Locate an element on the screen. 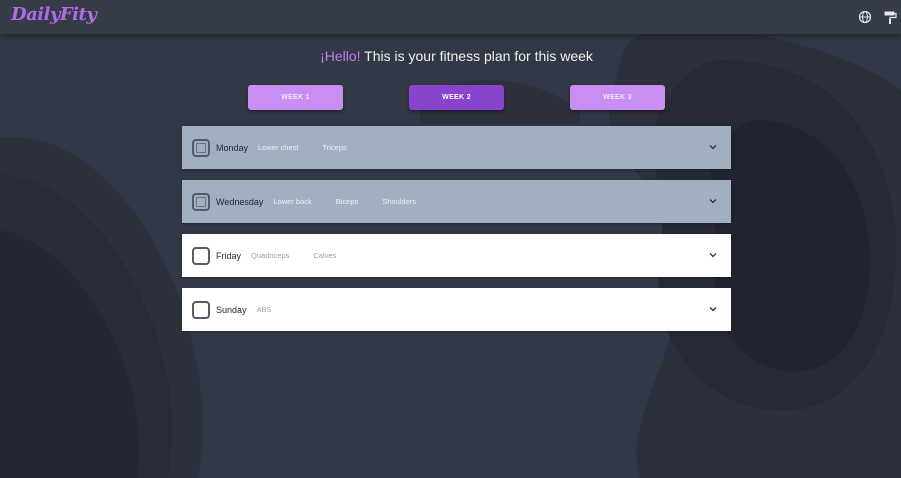  week-1-tab: WEEK 1 is located at coordinates (295, 97).